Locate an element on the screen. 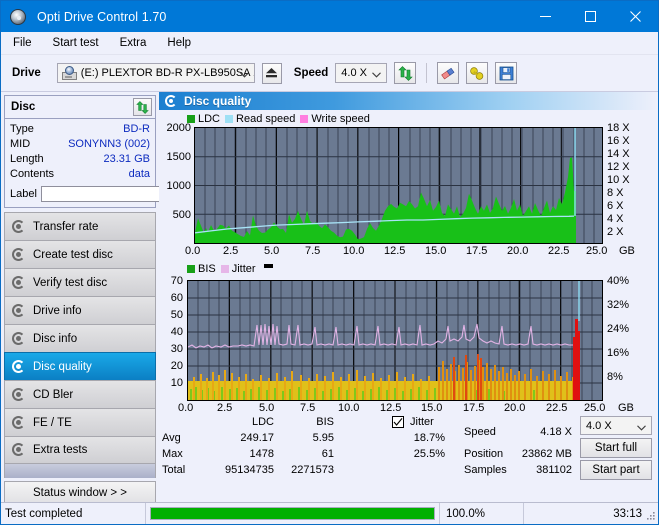  menu-item-file: File is located at coordinates (22, 43).